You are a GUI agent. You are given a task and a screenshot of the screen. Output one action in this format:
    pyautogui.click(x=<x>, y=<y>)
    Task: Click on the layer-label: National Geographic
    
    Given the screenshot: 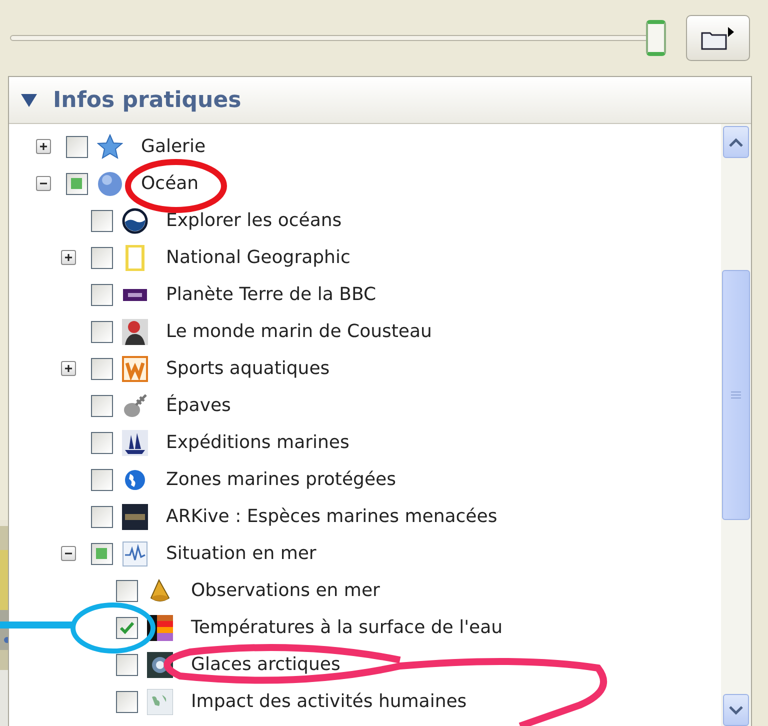 What is the action you would take?
    pyautogui.click(x=258, y=257)
    